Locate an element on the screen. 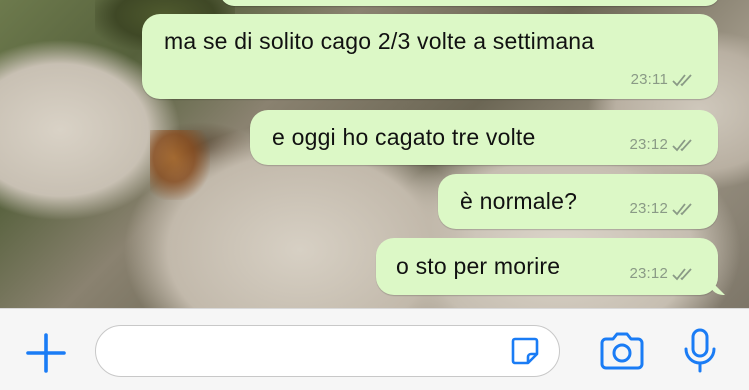 This screenshot has height=390, width=749. message-text: è normale? is located at coordinates (519, 201).